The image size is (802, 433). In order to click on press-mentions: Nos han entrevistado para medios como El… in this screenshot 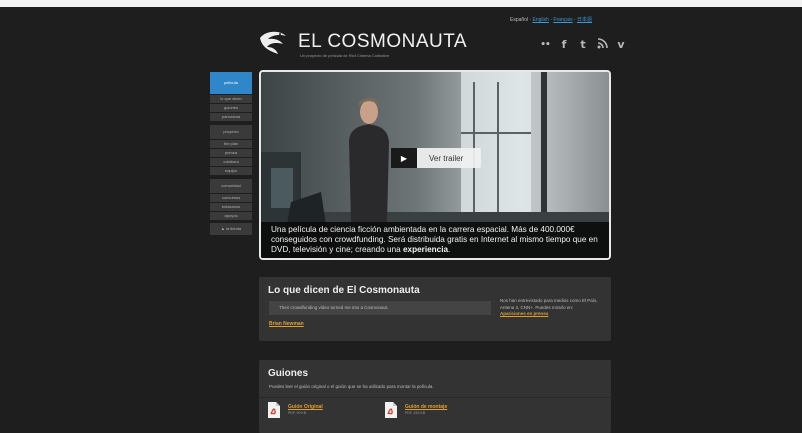, I will do `click(549, 307)`.